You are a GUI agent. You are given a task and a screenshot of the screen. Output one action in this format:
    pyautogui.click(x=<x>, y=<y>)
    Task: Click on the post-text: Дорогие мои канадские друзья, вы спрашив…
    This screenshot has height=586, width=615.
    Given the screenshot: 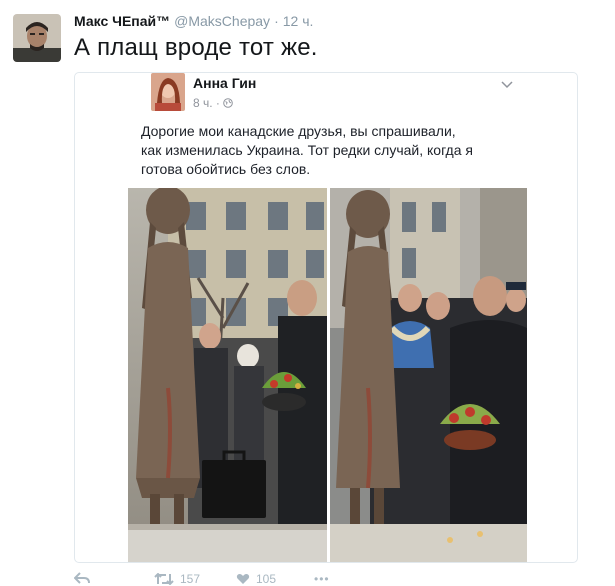 What is the action you would take?
    pyautogui.click(x=331, y=150)
    